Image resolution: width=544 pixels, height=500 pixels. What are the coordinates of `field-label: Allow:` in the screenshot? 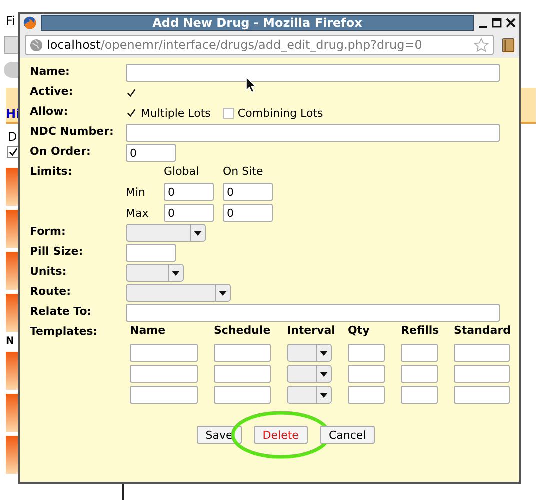 It's located at (50, 112).